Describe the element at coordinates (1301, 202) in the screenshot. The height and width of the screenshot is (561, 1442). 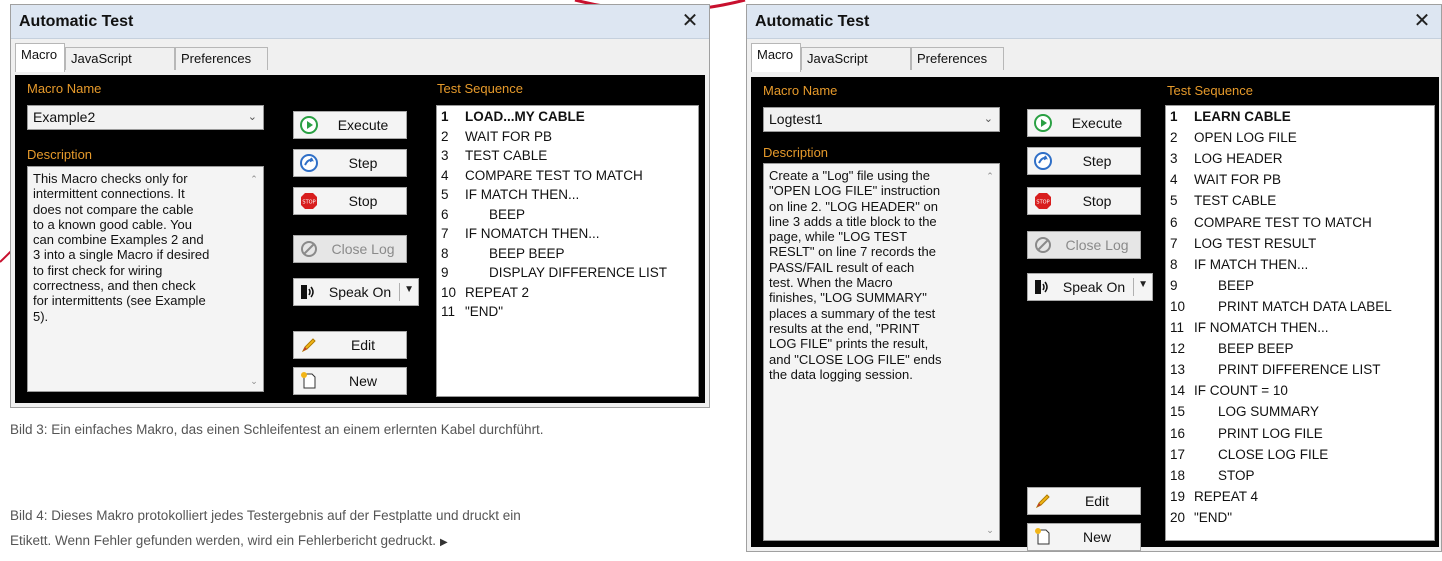
I see `sequence-row: 5 TEST CABLE` at that location.